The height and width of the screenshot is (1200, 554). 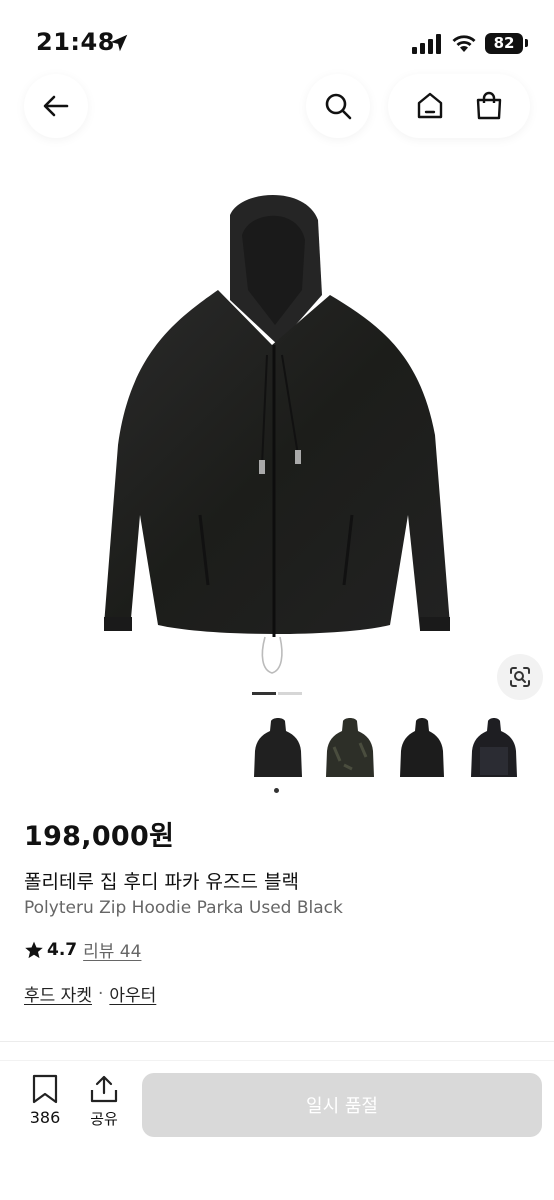 I want to click on battery-level: 82, so click(x=504, y=43).